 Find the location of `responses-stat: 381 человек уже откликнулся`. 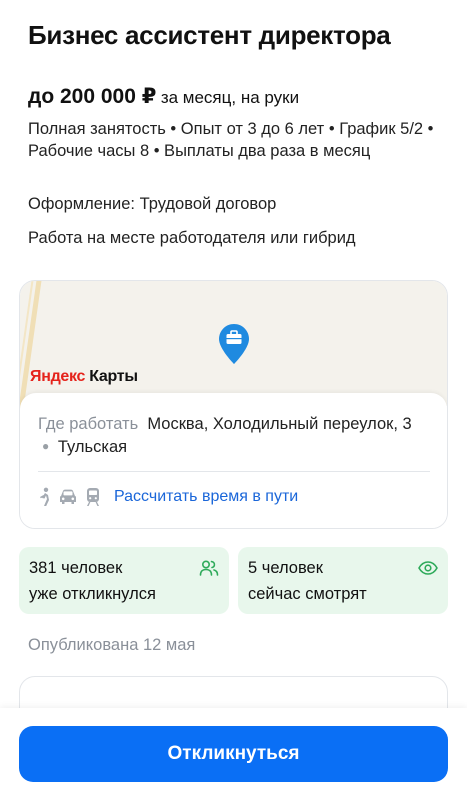

responses-stat: 381 человек уже откликнулся is located at coordinates (124, 580).